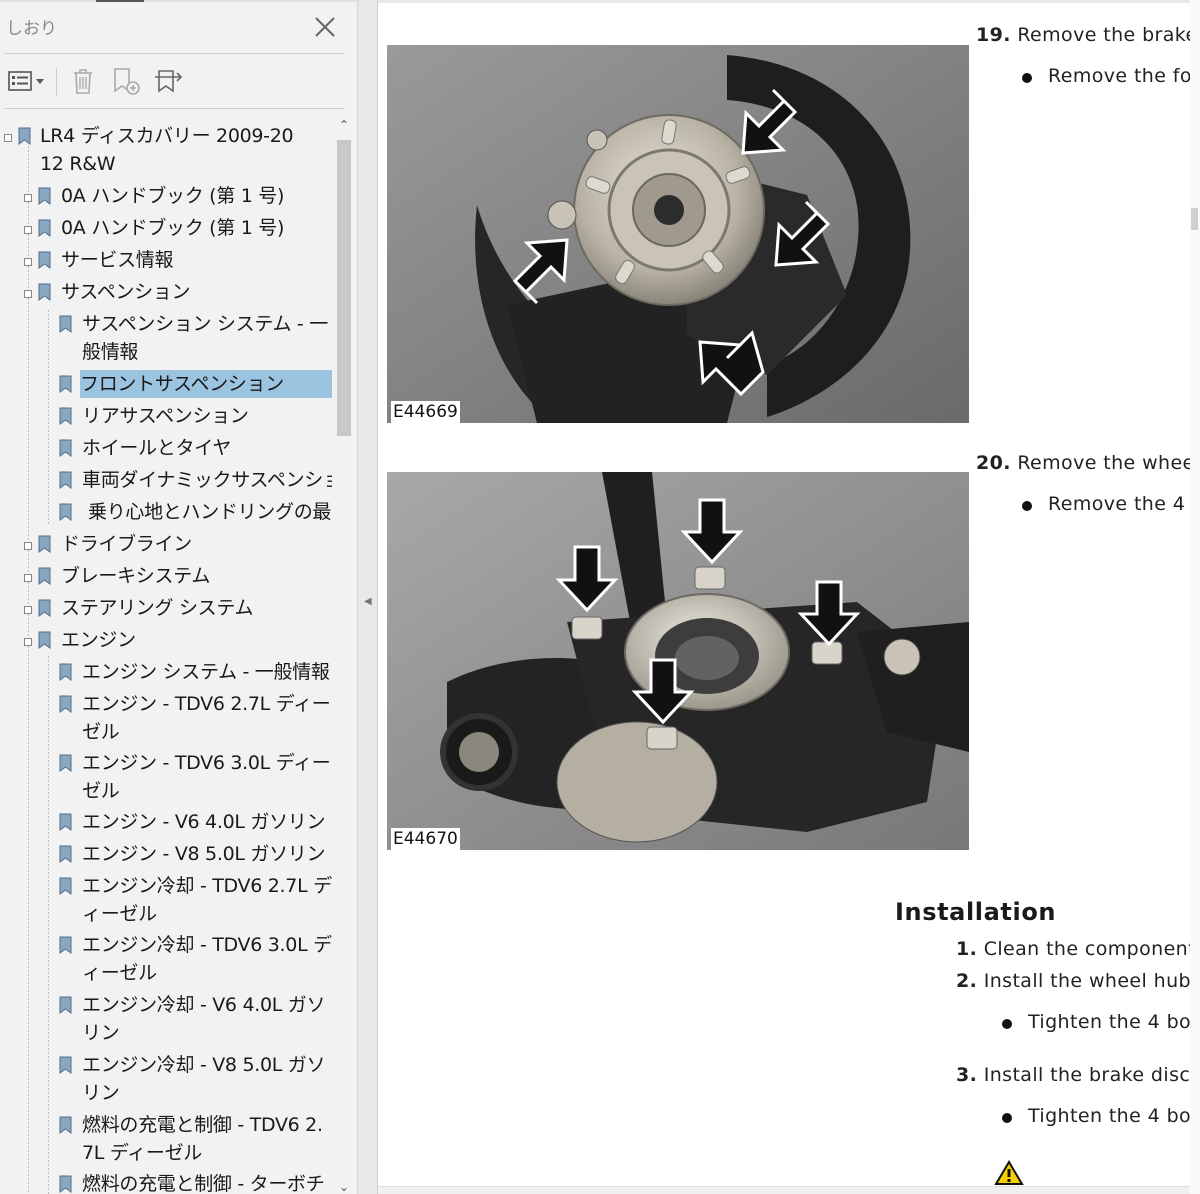  I want to click on bookmark-item: エンジン冷却 - V6 4.0L ガソリン, so click(167, 1019).